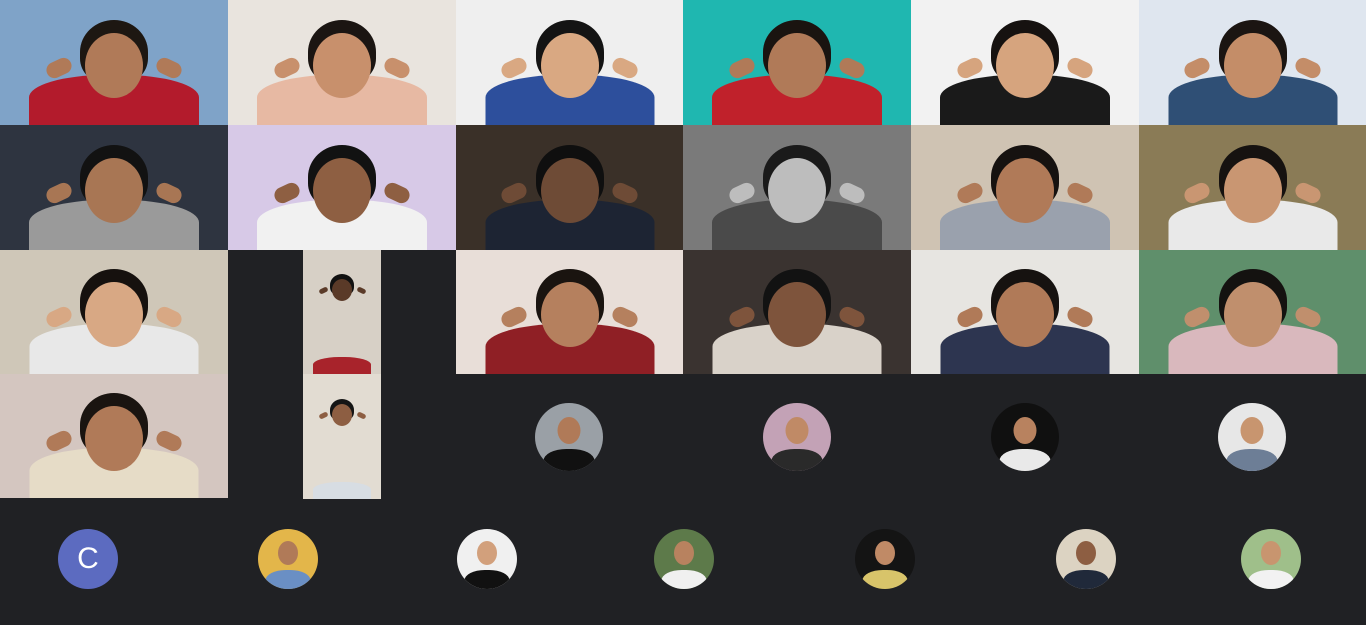 This screenshot has height=625, width=1366. I want to click on participant-initial-avatar: C, so click(88, 559).